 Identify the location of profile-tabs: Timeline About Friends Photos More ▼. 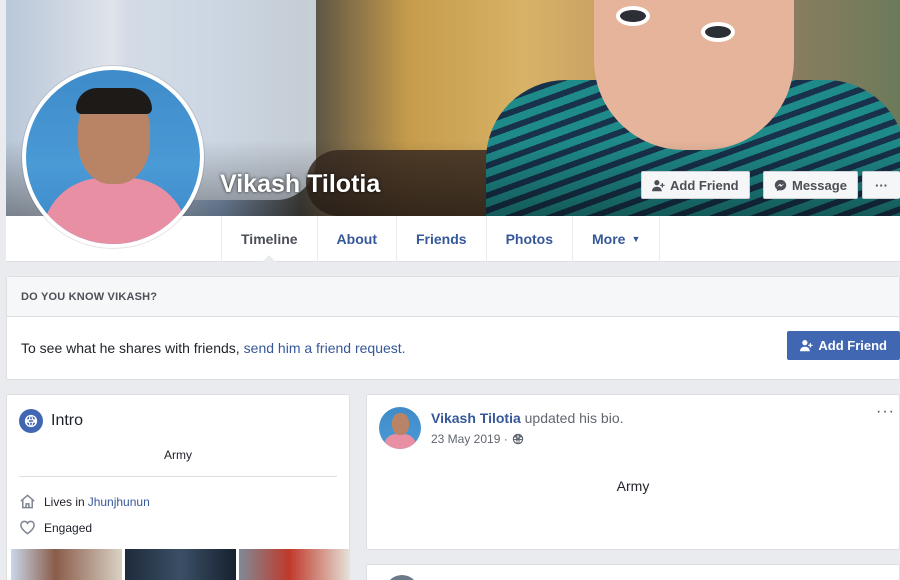
(441, 239).